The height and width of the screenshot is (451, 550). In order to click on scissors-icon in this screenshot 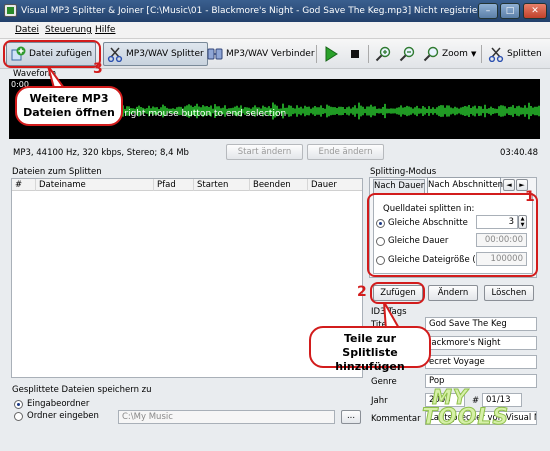, I will do `click(115, 54)`.